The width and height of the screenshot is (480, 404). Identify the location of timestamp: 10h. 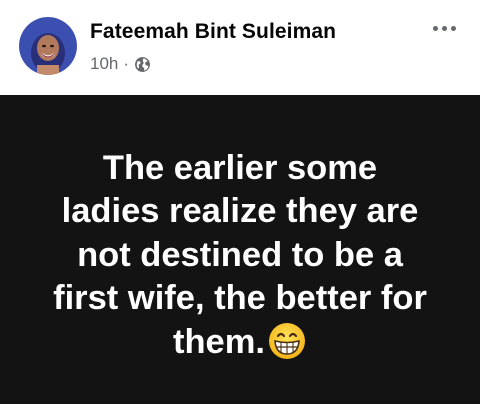
(104, 64).